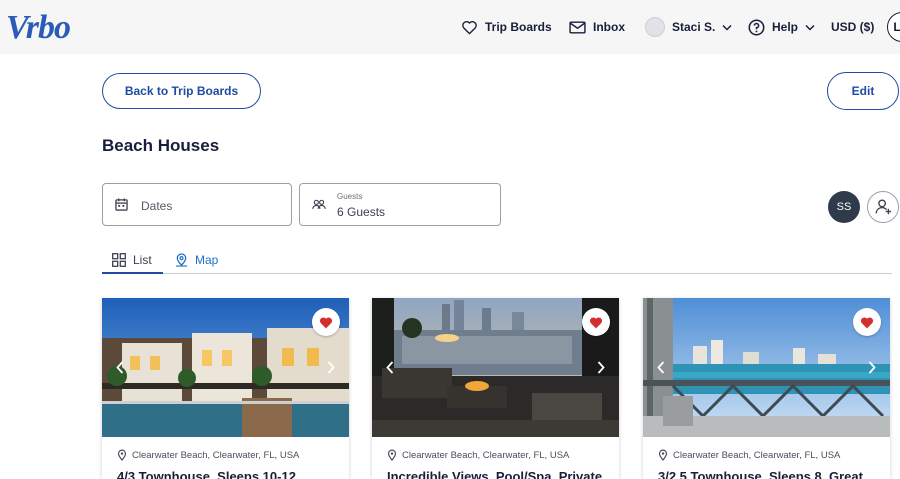 Image resolution: width=900 pixels, height=479 pixels. Describe the element at coordinates (132, 273) in the screenshot. I see `active-tab-indicator` at that location.